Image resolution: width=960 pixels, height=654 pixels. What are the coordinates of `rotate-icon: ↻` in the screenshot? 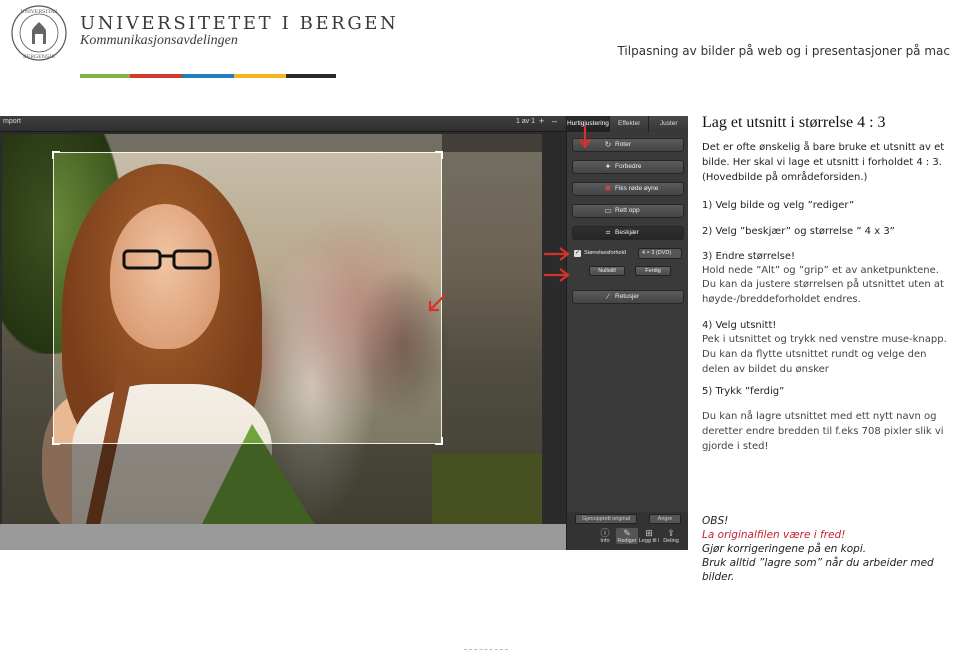 It's located at (608, 144).